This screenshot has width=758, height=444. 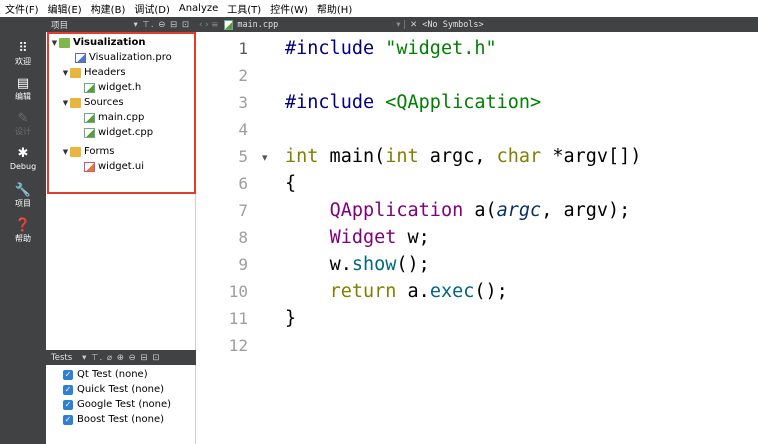 What do you see at coordinates (121, 389) in the screenshot?
I see `test-item-label: Quick Test (none)` at bounding box center [121, 389].